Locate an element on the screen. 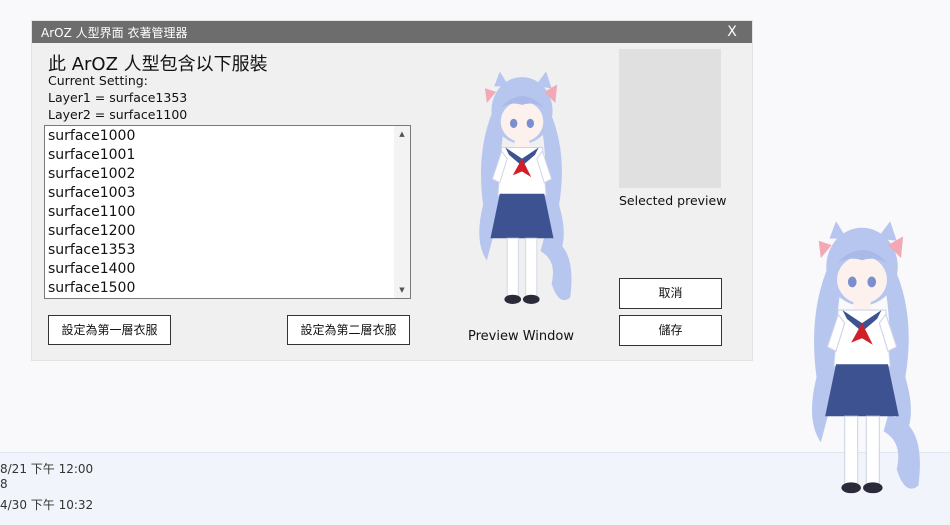  selected-preview-label: Selected preview is located at coordinates (673, 200).